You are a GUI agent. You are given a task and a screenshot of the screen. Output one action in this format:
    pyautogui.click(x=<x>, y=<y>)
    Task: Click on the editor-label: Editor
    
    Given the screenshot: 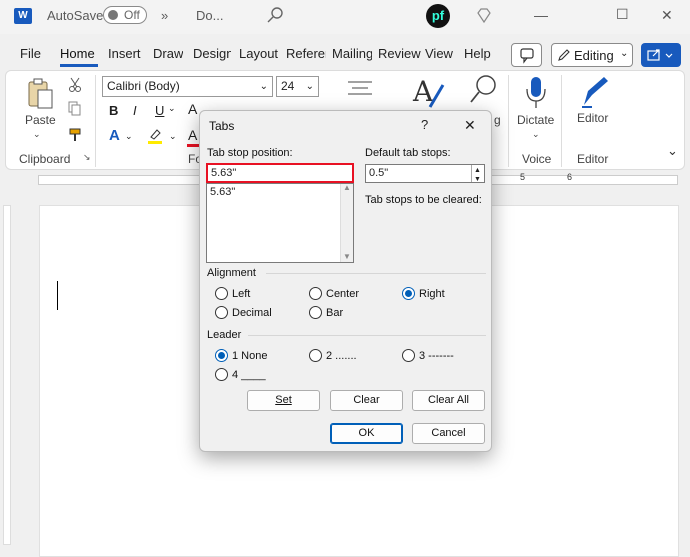 What is the action you would take?
    pyautogui.click(x=592, y=118)
    